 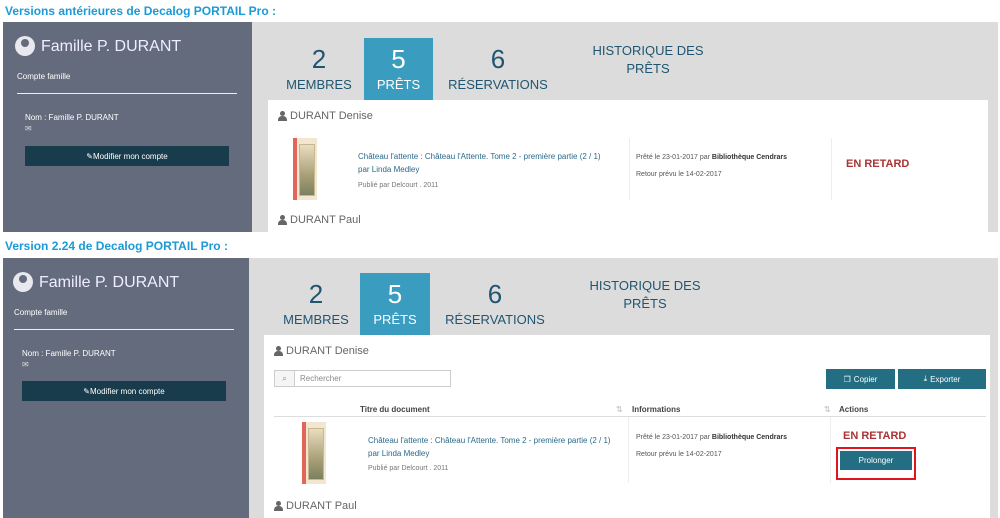 What do you see at coordinates (876, 460) in the screenshot?
I see `renew-button: Prolonger` at bounding box center [876, 460].